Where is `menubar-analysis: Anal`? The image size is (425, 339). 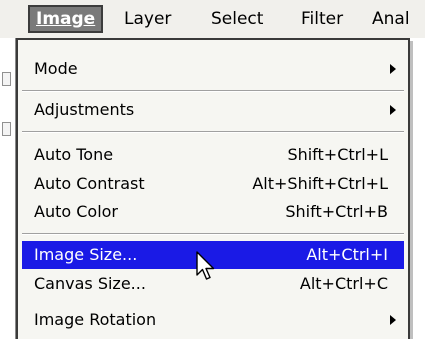 menubar-analysis: Anal is located at coordinates (391, 19).